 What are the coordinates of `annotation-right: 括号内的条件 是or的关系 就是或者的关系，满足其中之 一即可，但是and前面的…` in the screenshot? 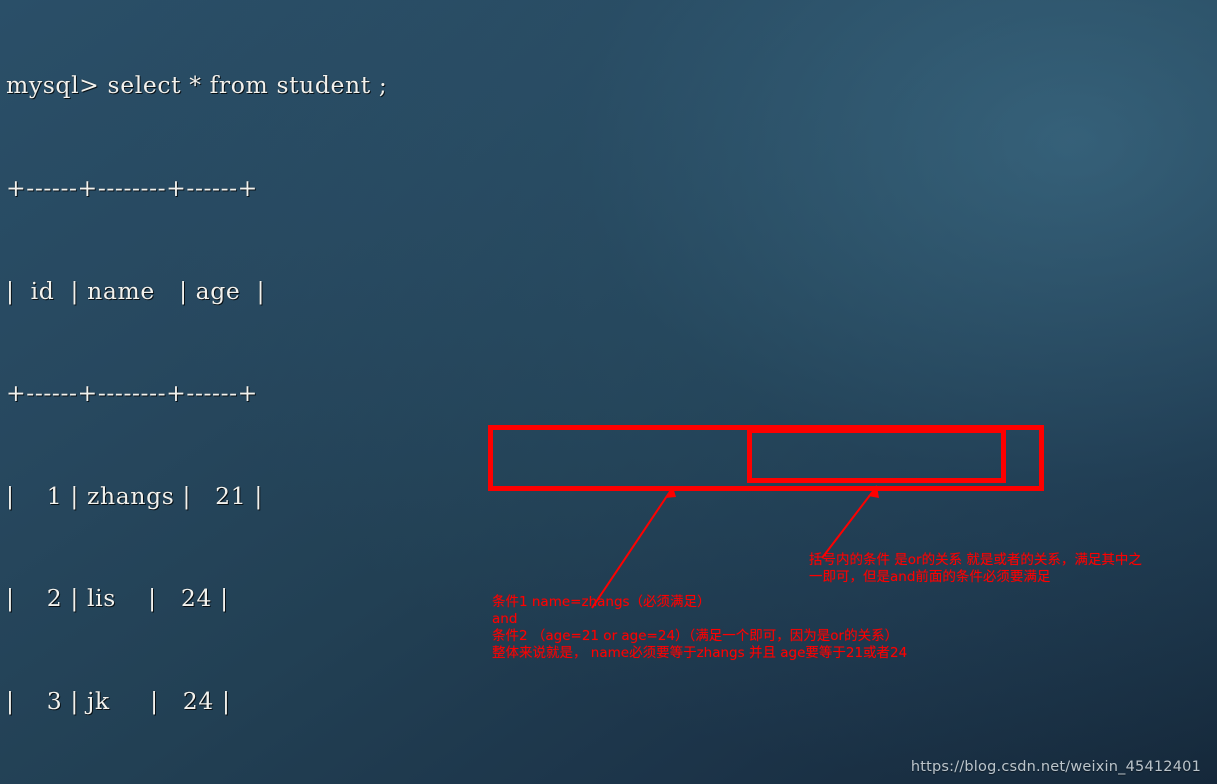 It's located at (975, 568).